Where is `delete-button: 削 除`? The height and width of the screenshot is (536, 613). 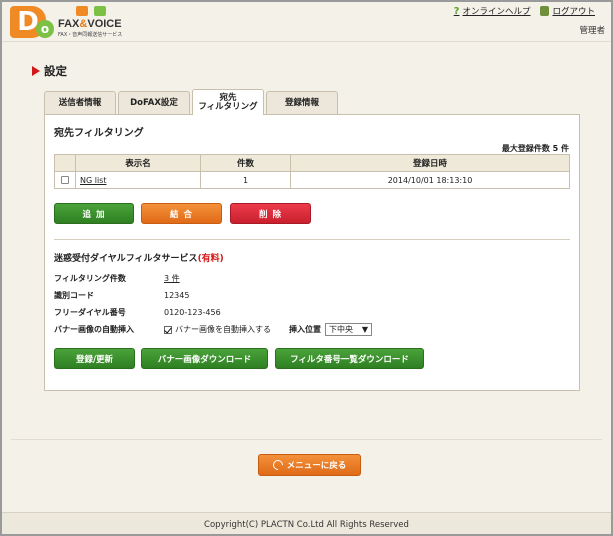 delete-button: 削 除 is located at coordinates (270, 213).